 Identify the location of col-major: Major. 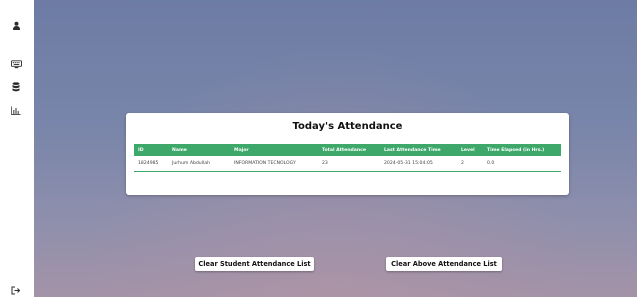
(241, 150).